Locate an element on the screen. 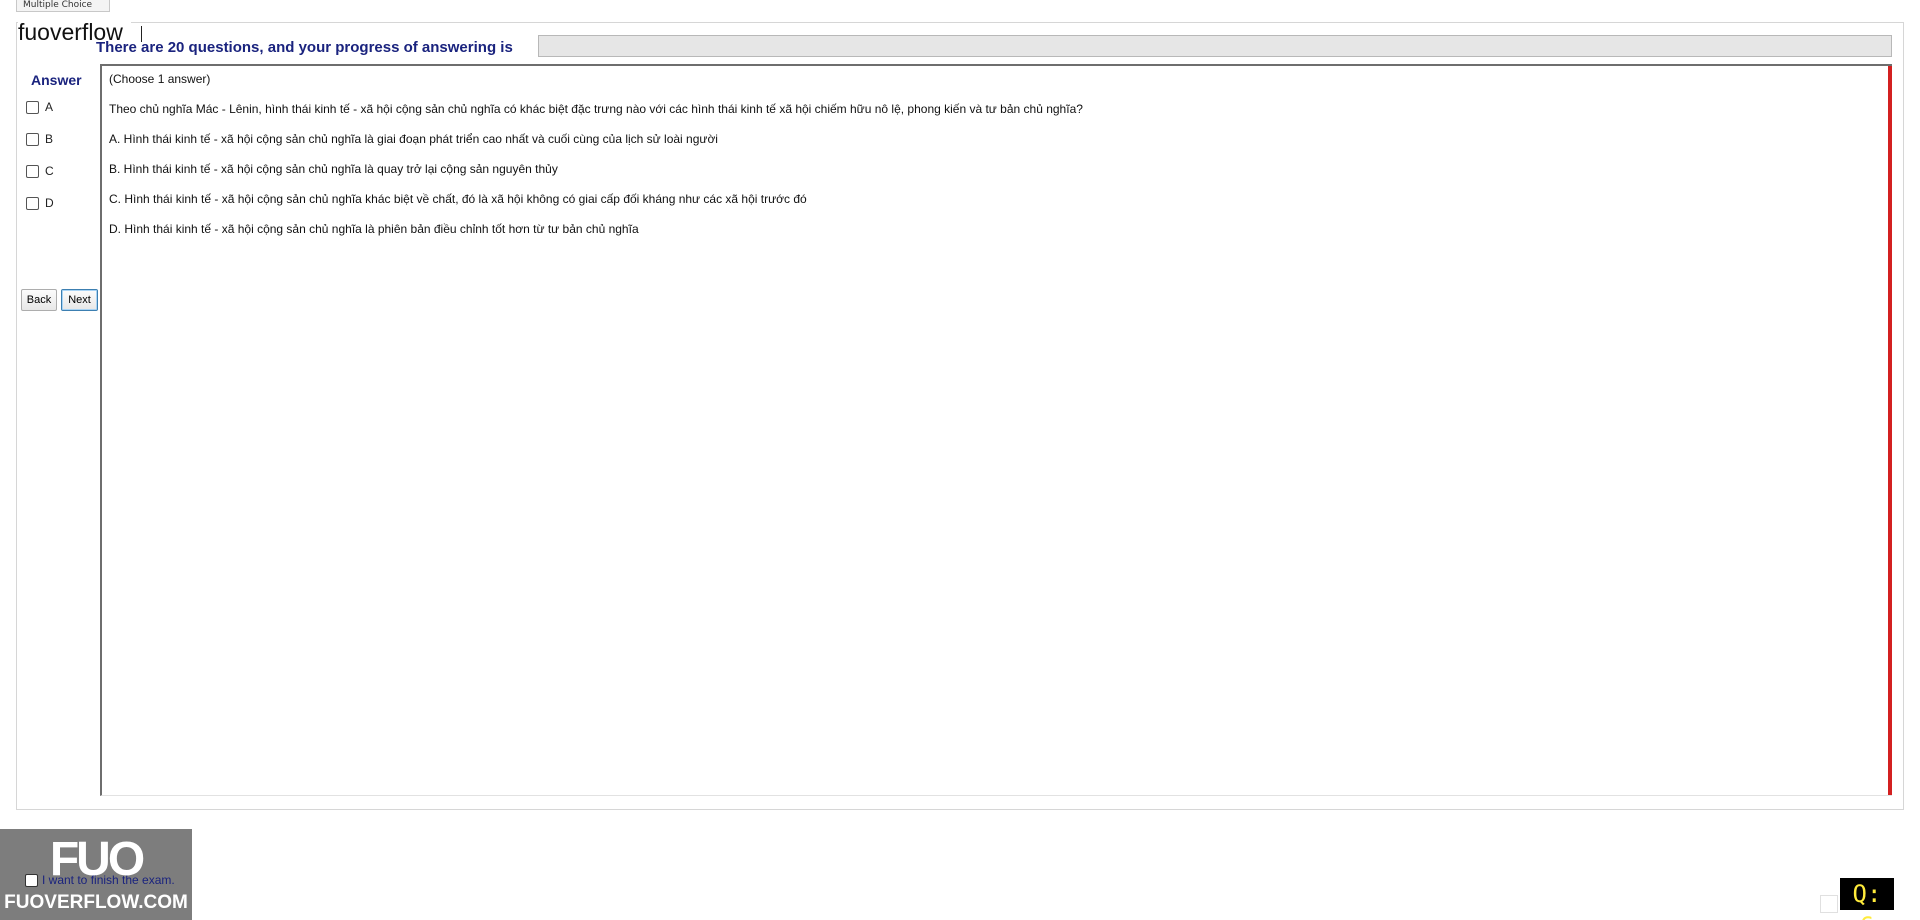 The image size is (1920, 920). answer-checkbox-b is located at coordinates (32, 139).